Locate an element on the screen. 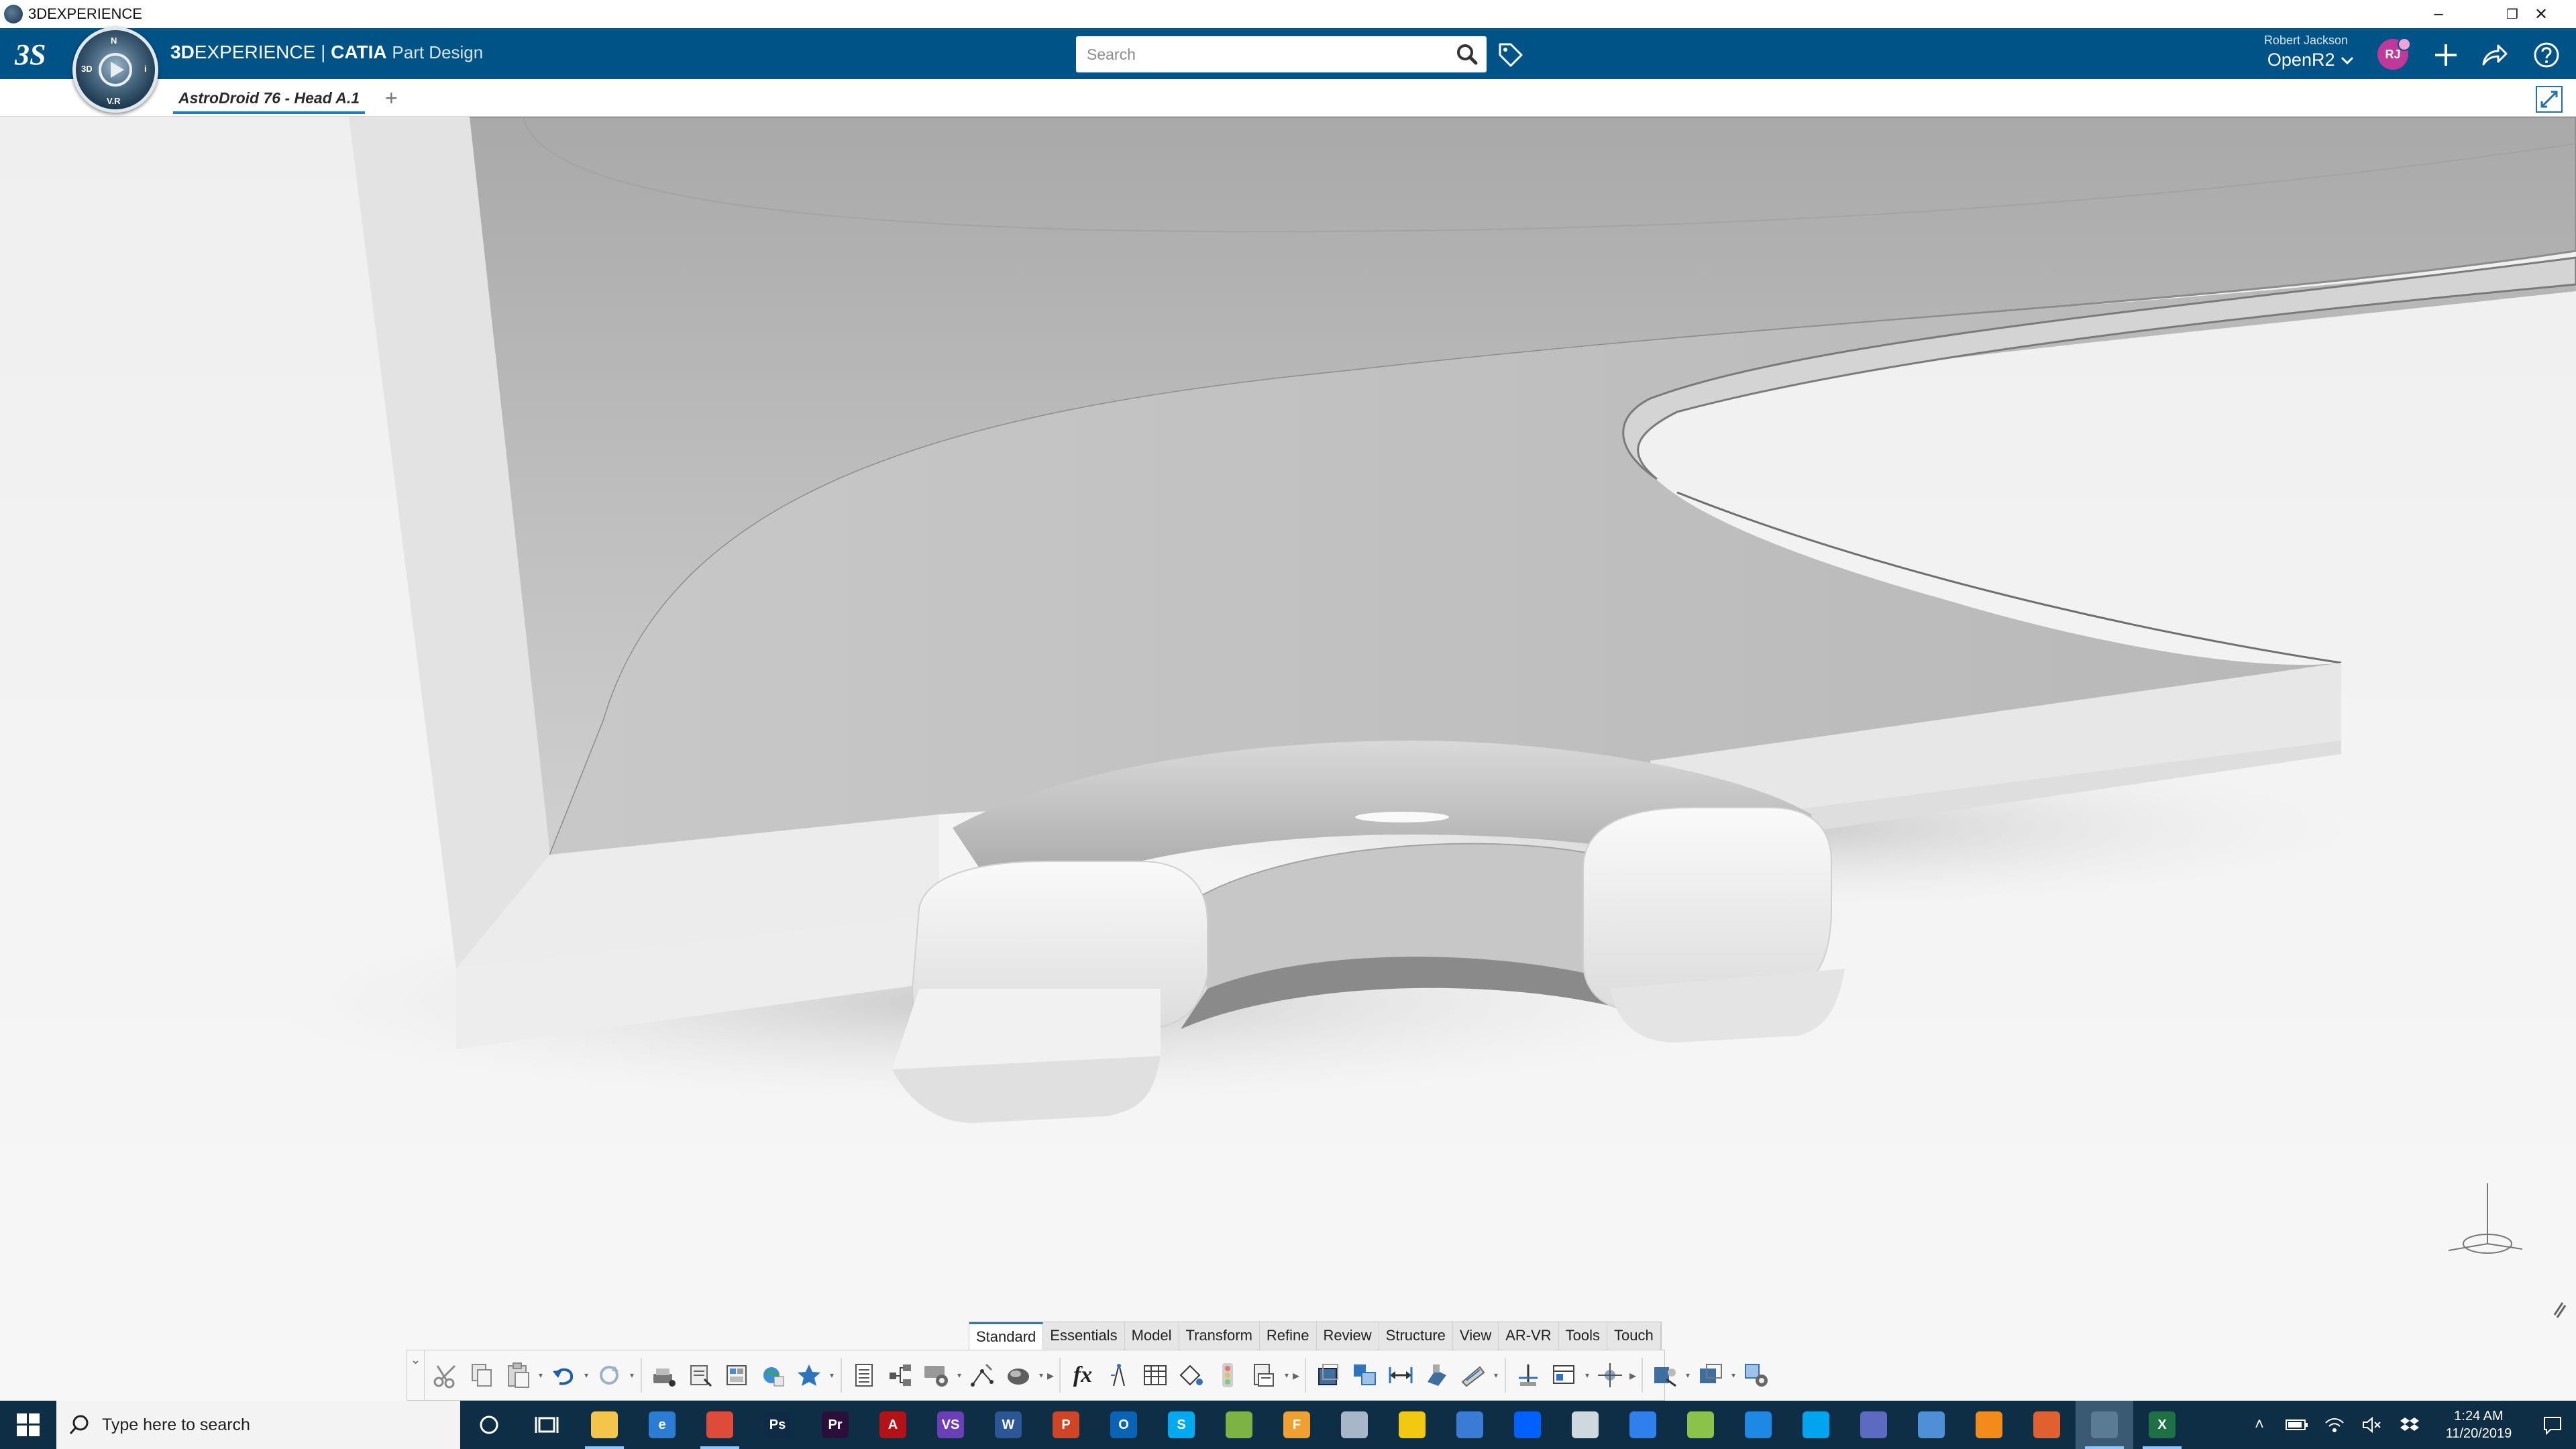 This screenshot has height=1449, width=2576. taskbar-app-visual-studio: VS is located at coordinates (950, 1425).